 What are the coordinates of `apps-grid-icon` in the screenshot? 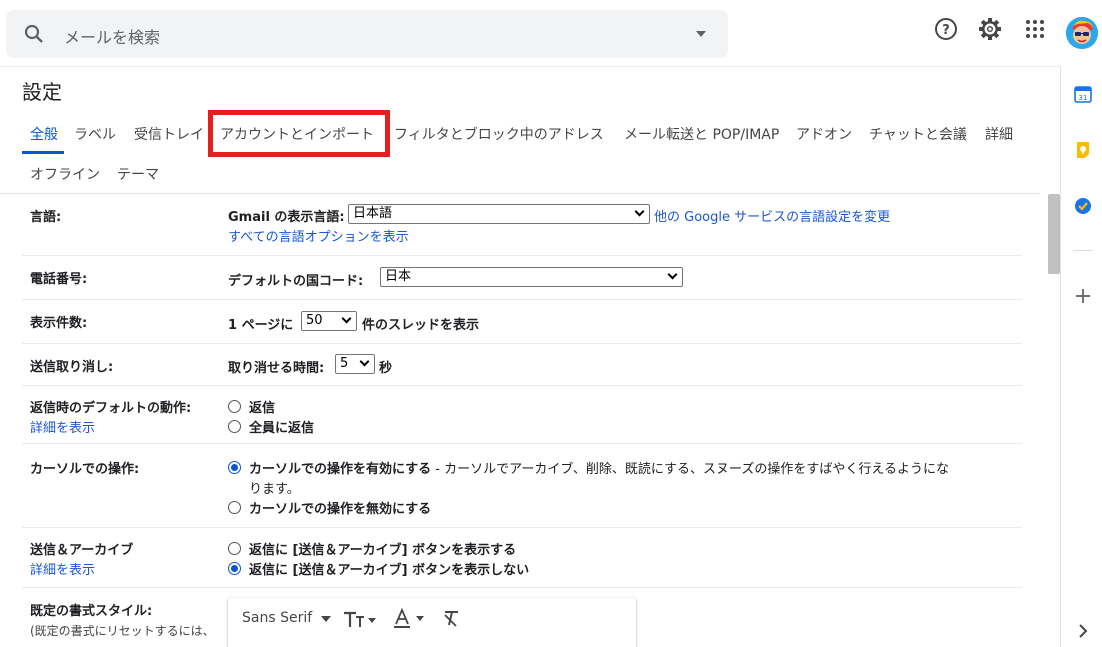 It's located at (1035, 29).